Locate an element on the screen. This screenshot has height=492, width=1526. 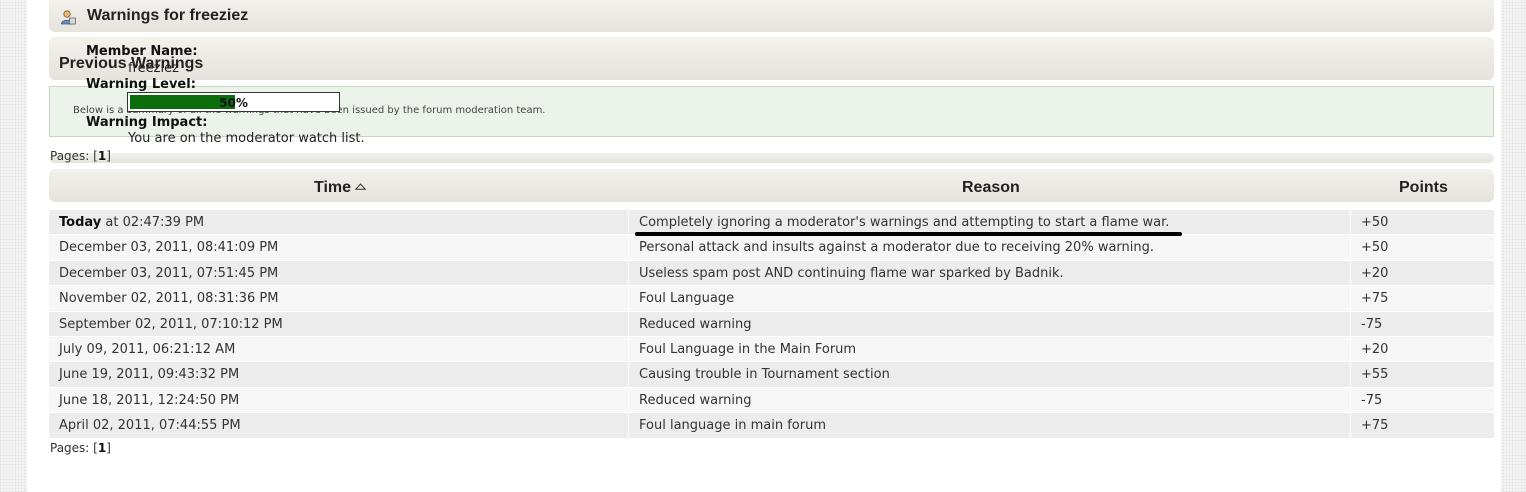
time-value: July 09, 2011, 06:21:12 AM is located at coordinates (147, 349).